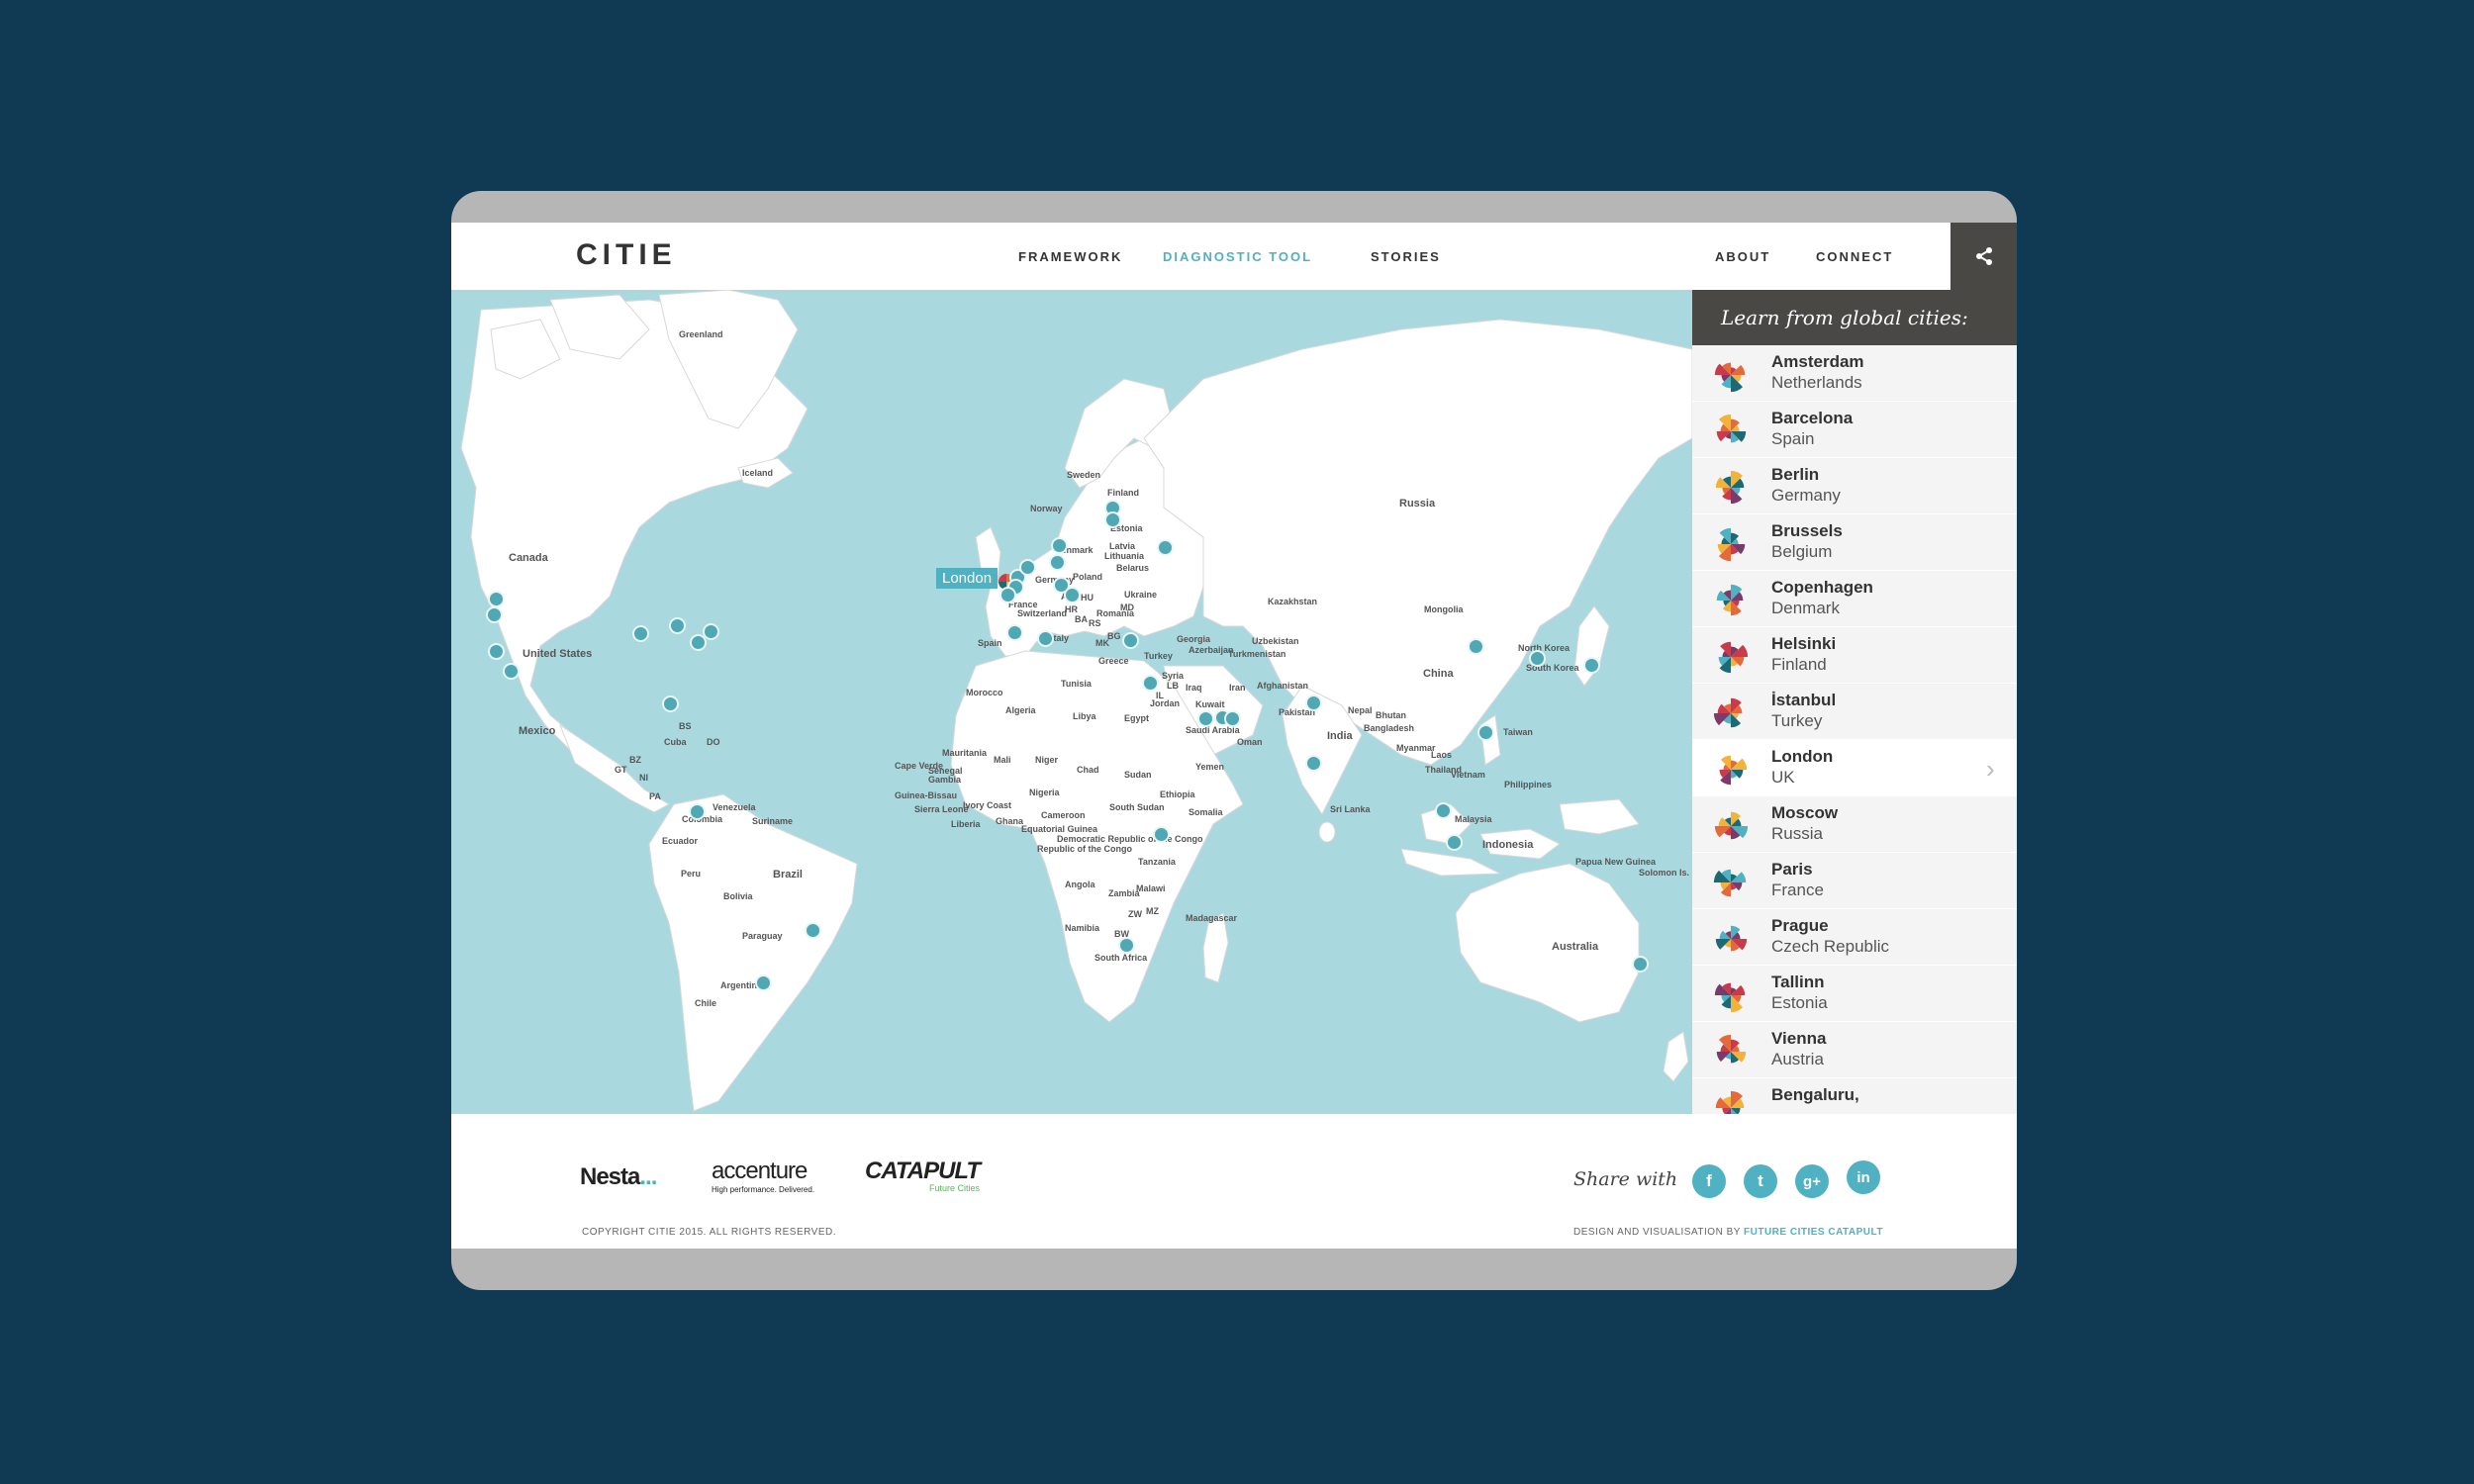  Describe the element at coordinates (1173, 686) in the screenshot. I see `label-lb: LB` at that location.